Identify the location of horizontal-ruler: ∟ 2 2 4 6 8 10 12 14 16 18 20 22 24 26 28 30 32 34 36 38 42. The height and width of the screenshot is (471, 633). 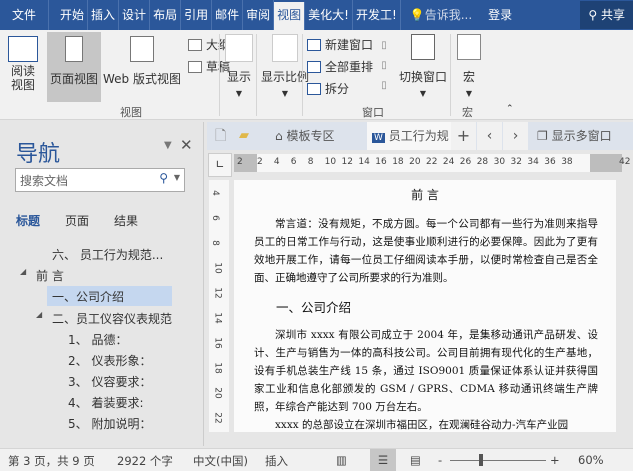
(420, 164).